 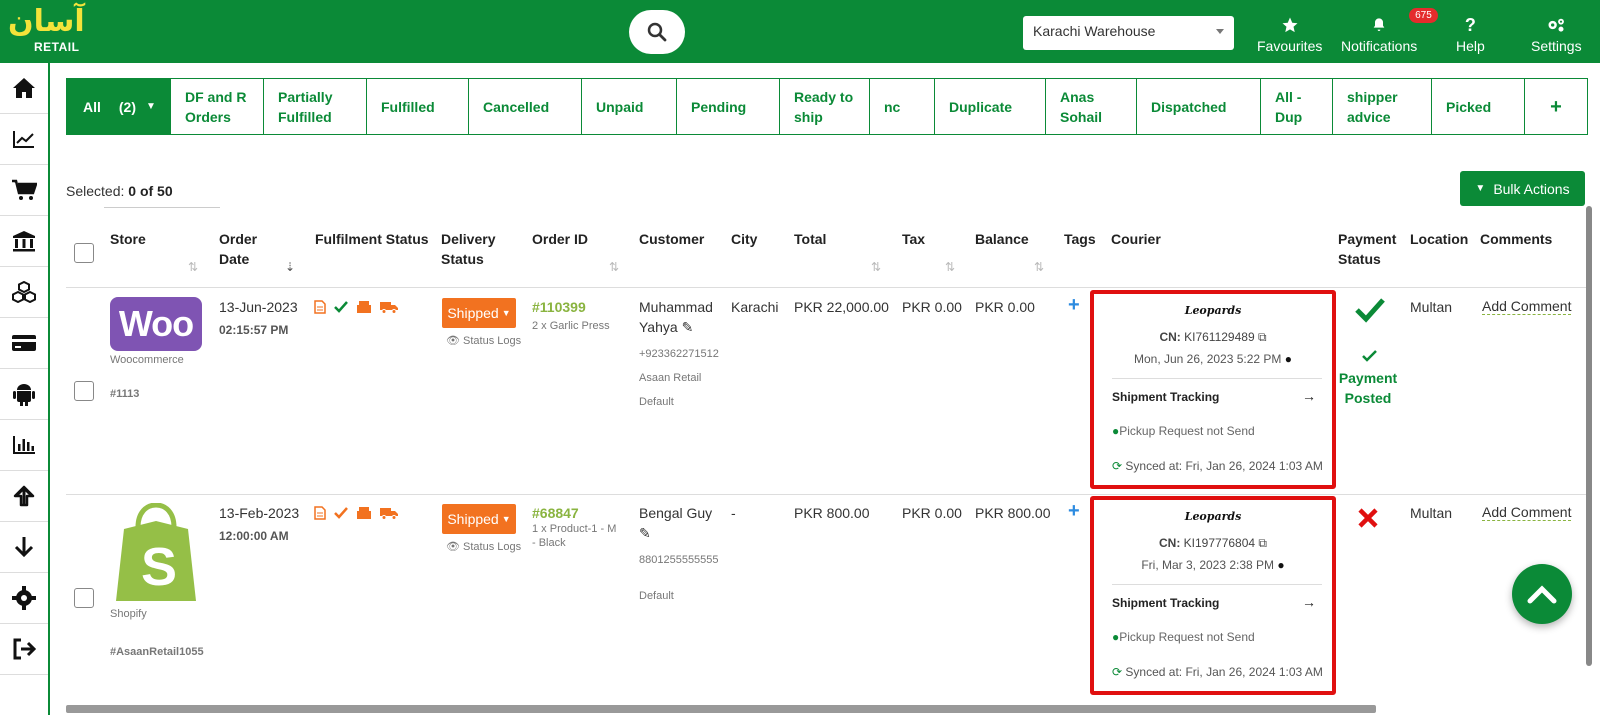 I want to click on tab-nc: nc, so click(x=902, y=106).